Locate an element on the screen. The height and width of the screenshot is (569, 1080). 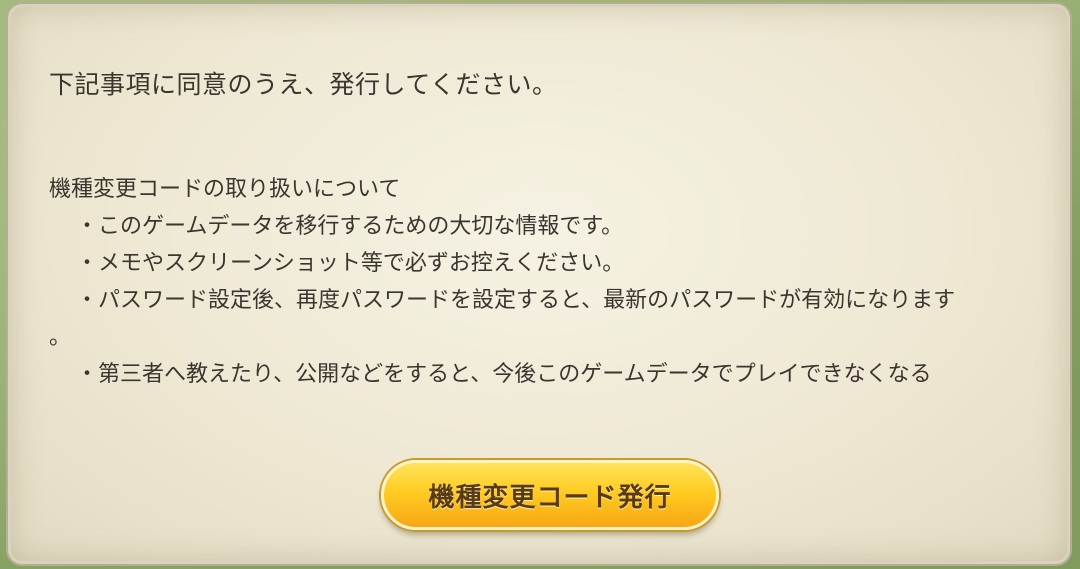
note-item: ・第三者へ教えたり、公開などをすると、今後このゲームデータでプレイできなくなる is located at coordinates (556, 374).